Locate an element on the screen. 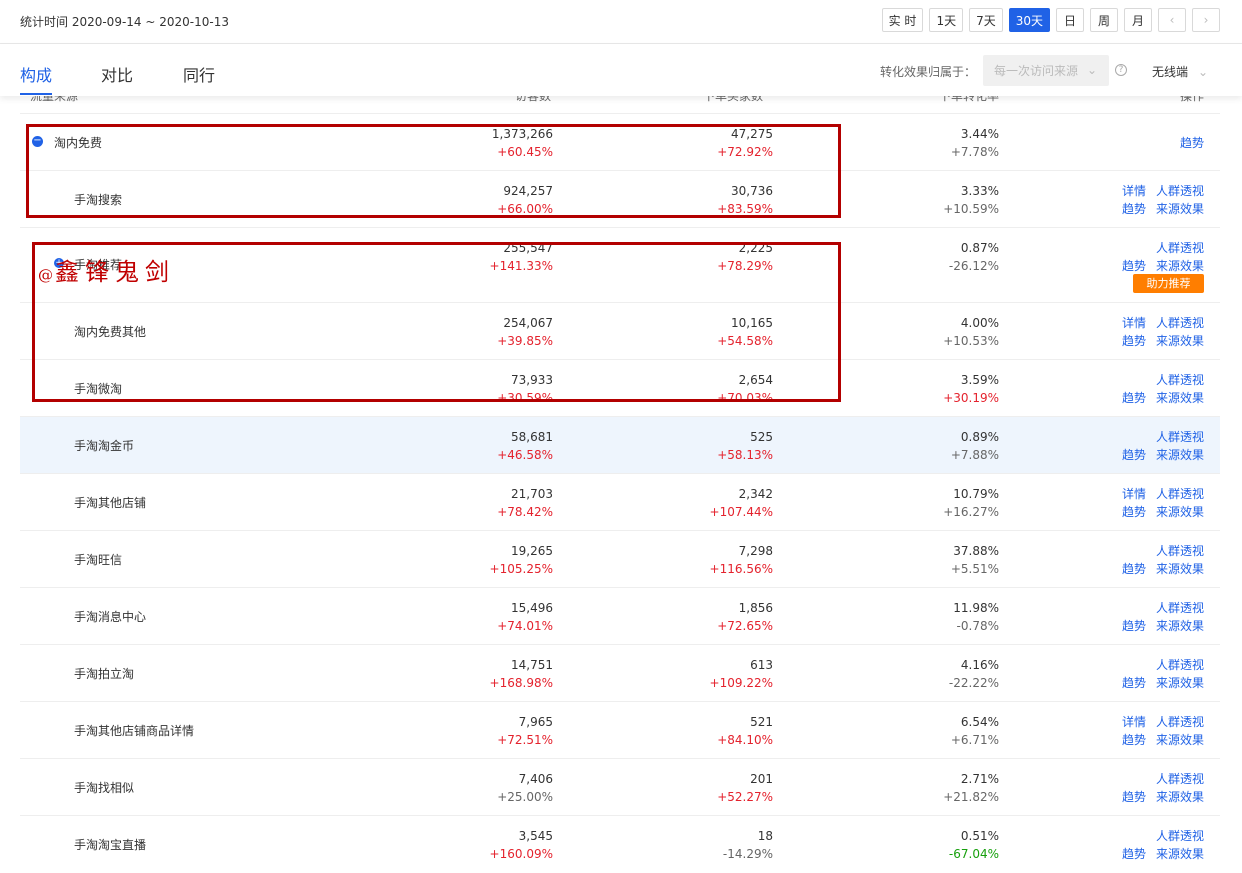  rate-delta: +7.88% is located at coordinates (974, 455).